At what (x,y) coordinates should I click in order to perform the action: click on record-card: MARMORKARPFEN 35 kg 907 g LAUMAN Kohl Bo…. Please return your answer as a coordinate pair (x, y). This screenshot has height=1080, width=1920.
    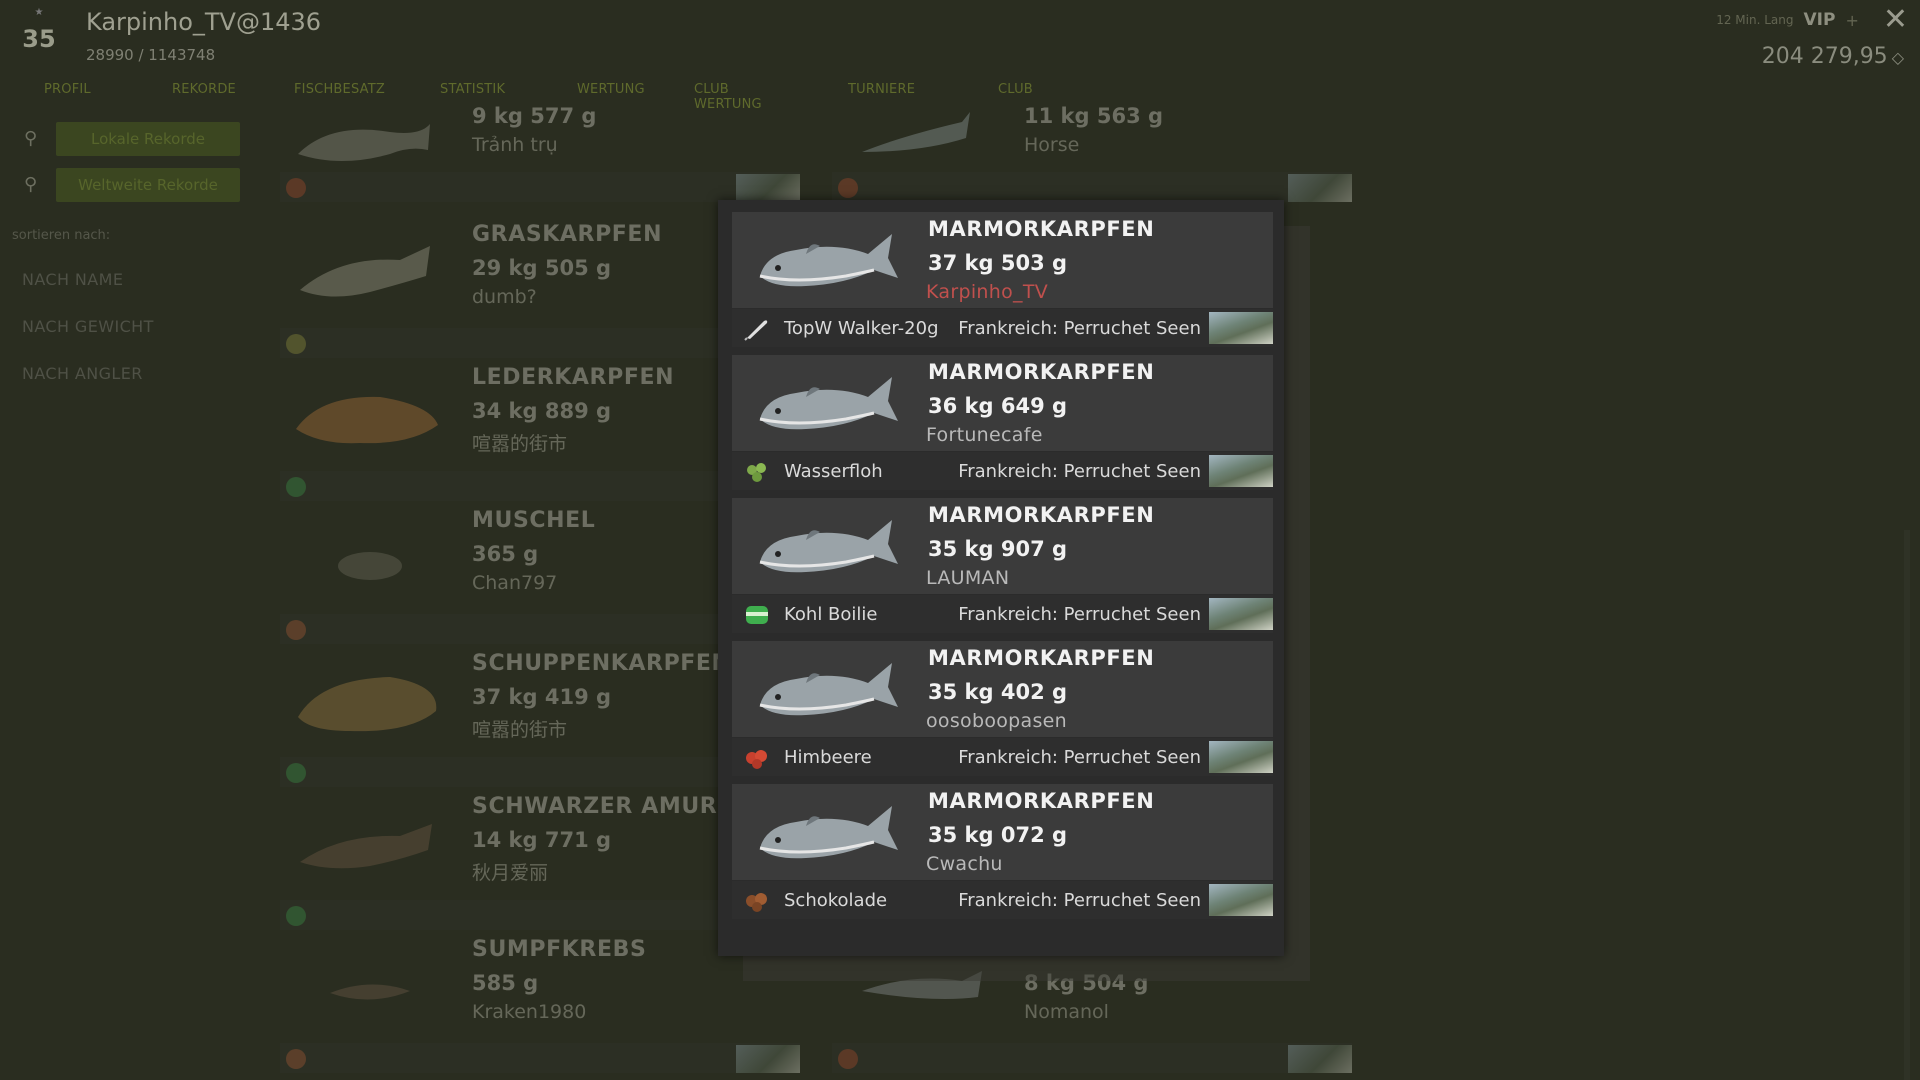
    Looking at the image, I should click on (1002, 566).